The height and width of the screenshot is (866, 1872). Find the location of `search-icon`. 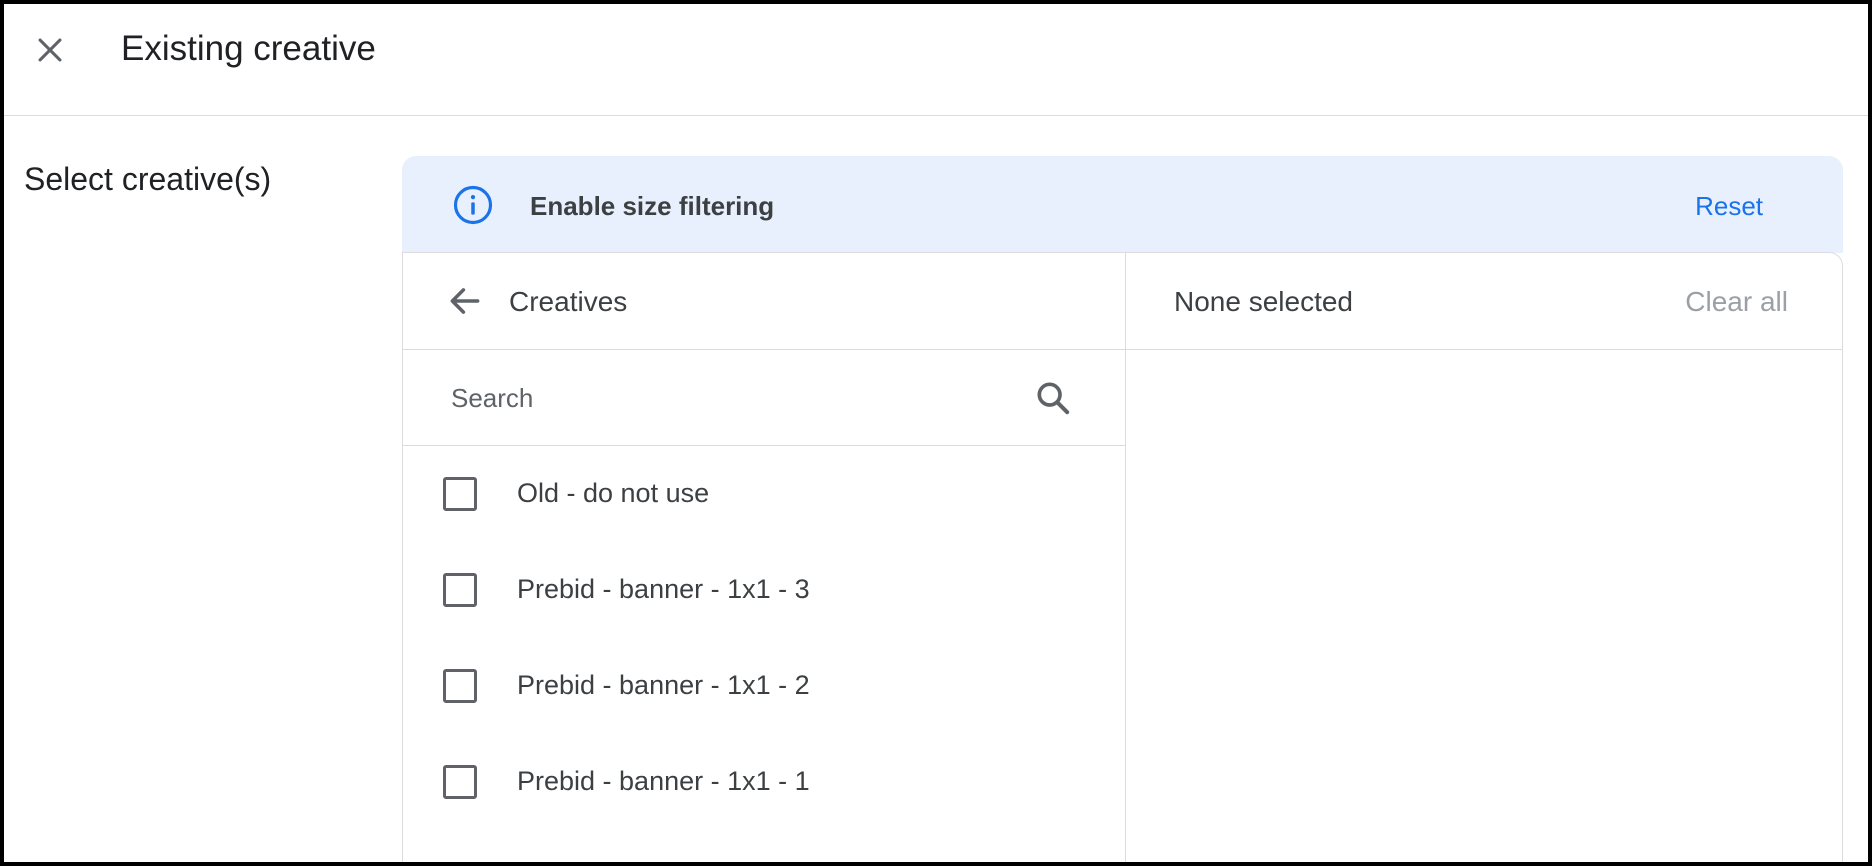

search-icon is located at coordinates (1053, 398).